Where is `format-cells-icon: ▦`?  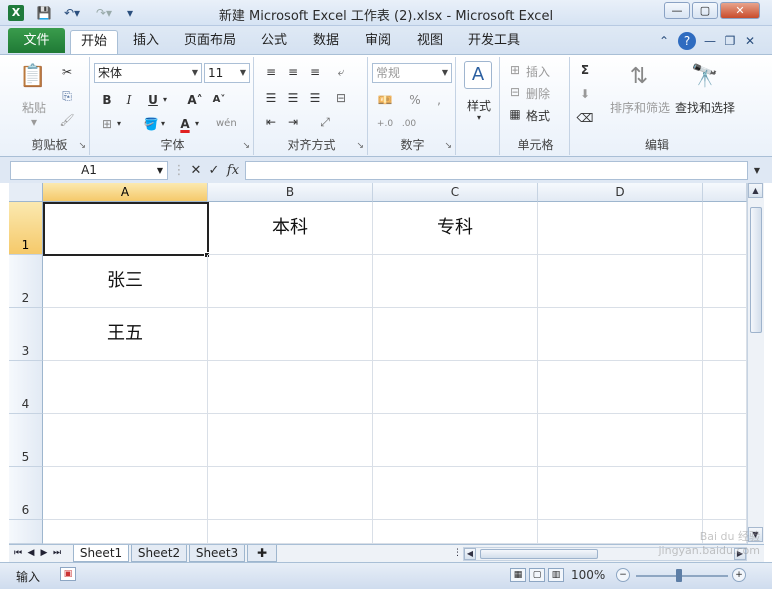
format-cells-icon: ▦ is located at coordinates (515, 114).